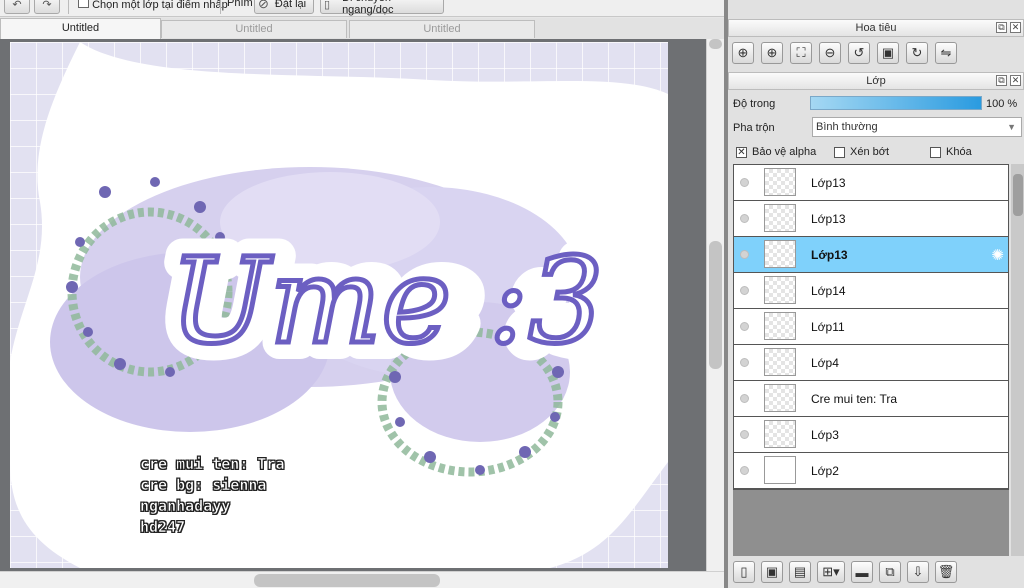 The width and height of the screenshot is (1024, 588). I want to click on delete-layer-button: 🗑, so click(946, 572).